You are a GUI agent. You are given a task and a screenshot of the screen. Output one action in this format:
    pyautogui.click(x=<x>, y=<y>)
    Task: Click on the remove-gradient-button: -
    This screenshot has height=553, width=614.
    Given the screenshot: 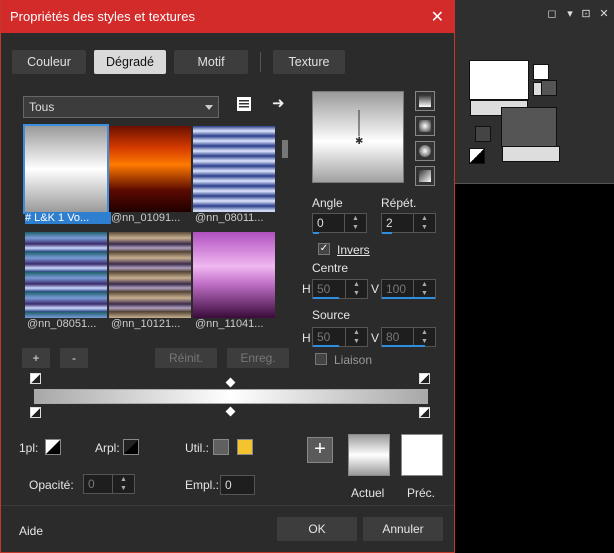 What is the action you would take?
    pyautogui.click(x=74, y=358)
    